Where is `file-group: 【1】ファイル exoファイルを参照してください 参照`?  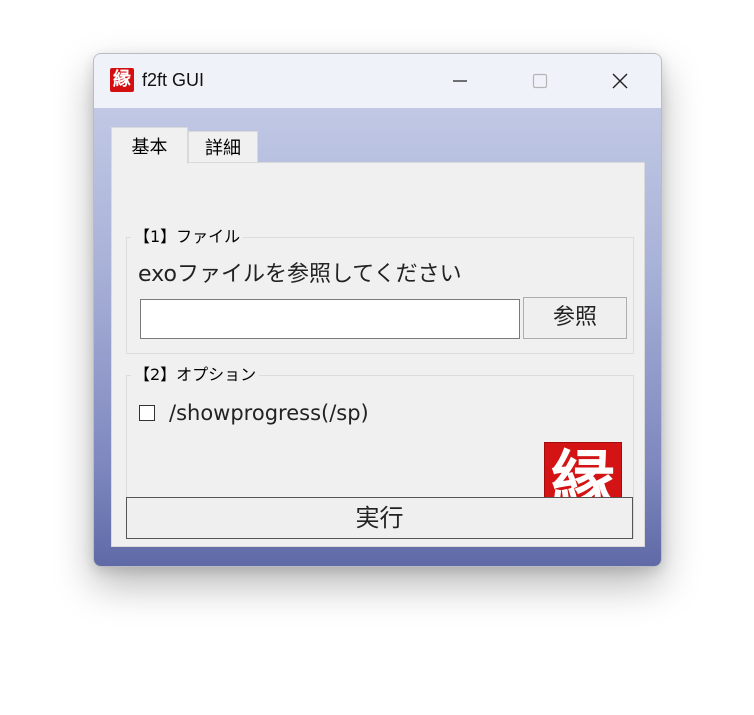 file-group: 【1】ファイル exoファイルを参照してください 参照 is located at coordinates (380, 290).